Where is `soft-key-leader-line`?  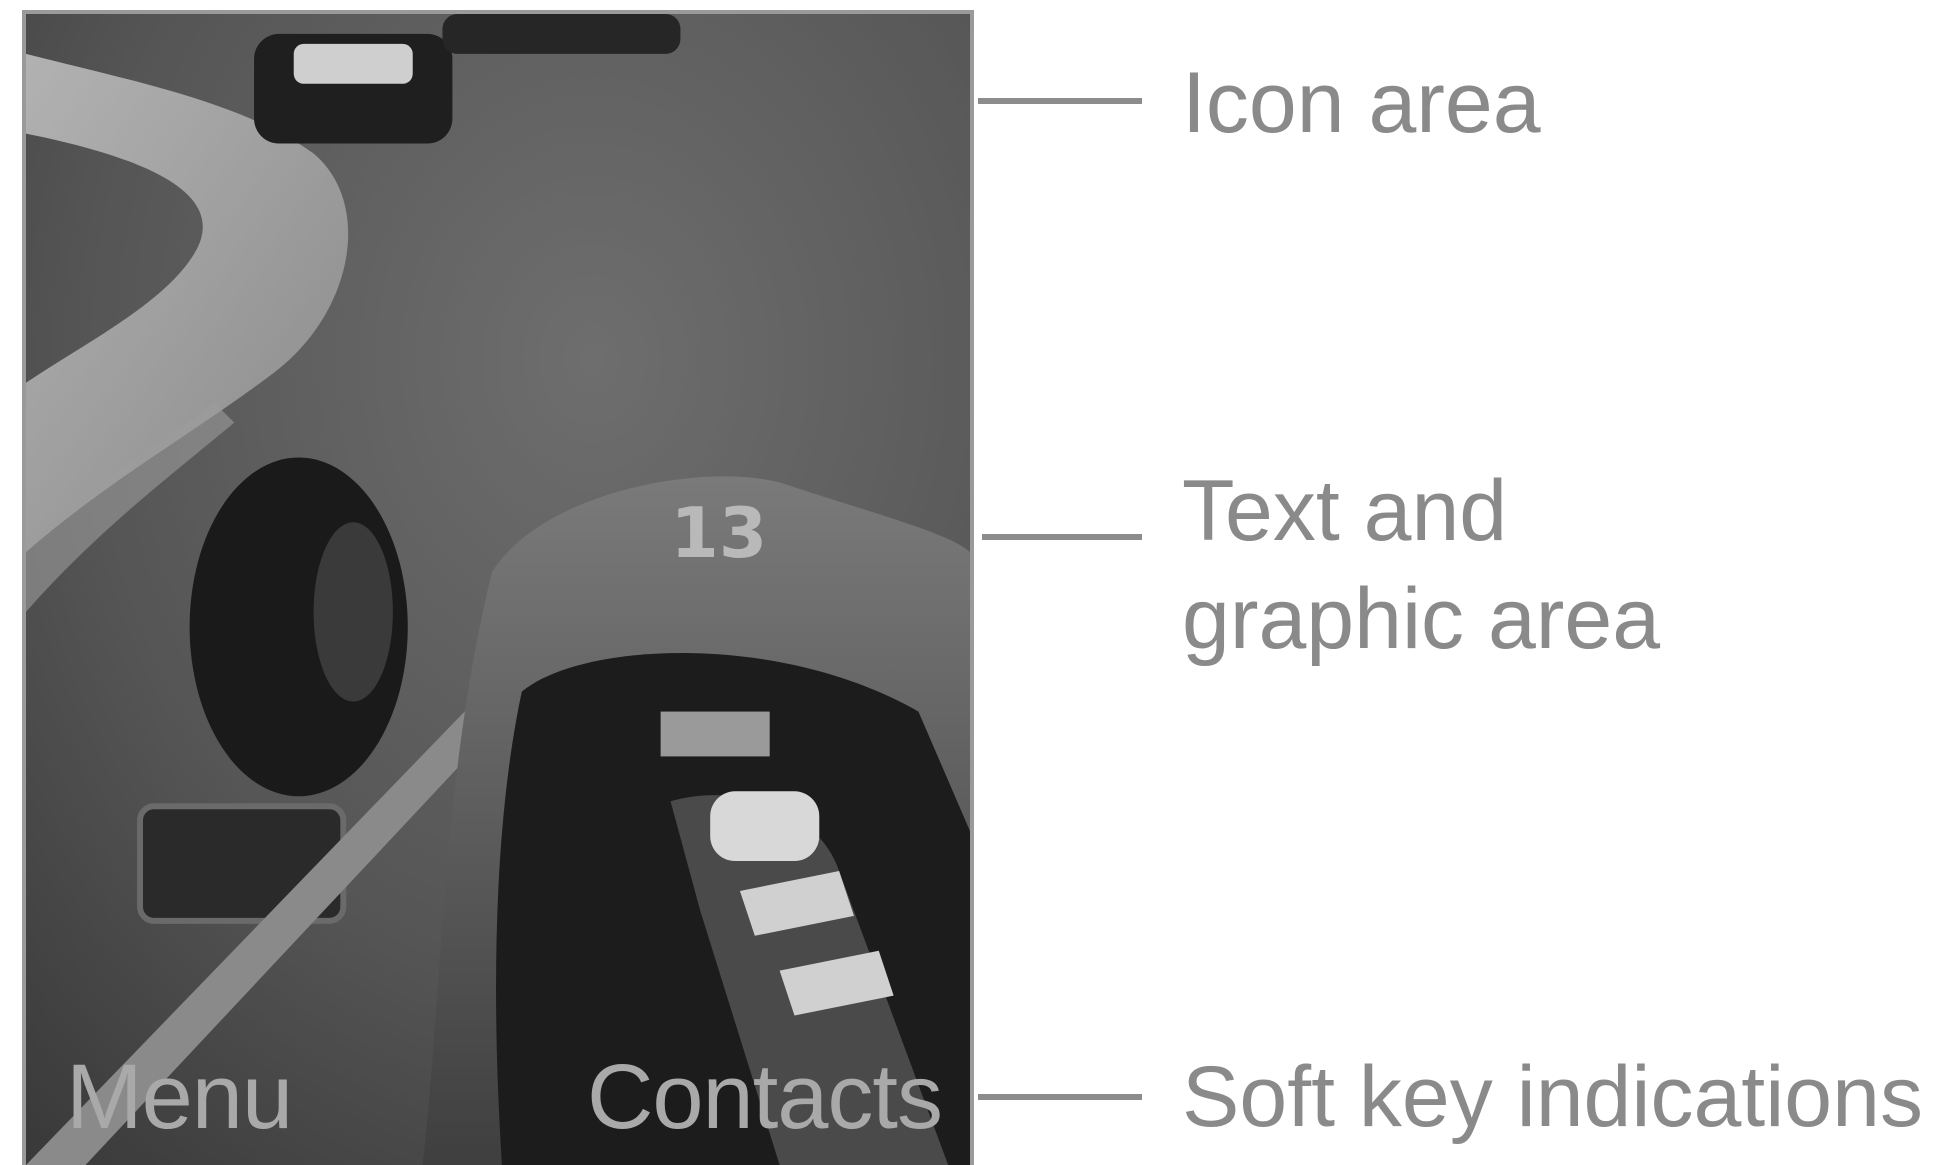 soft-key-leader-line is located at coordinates (1060, 1097).